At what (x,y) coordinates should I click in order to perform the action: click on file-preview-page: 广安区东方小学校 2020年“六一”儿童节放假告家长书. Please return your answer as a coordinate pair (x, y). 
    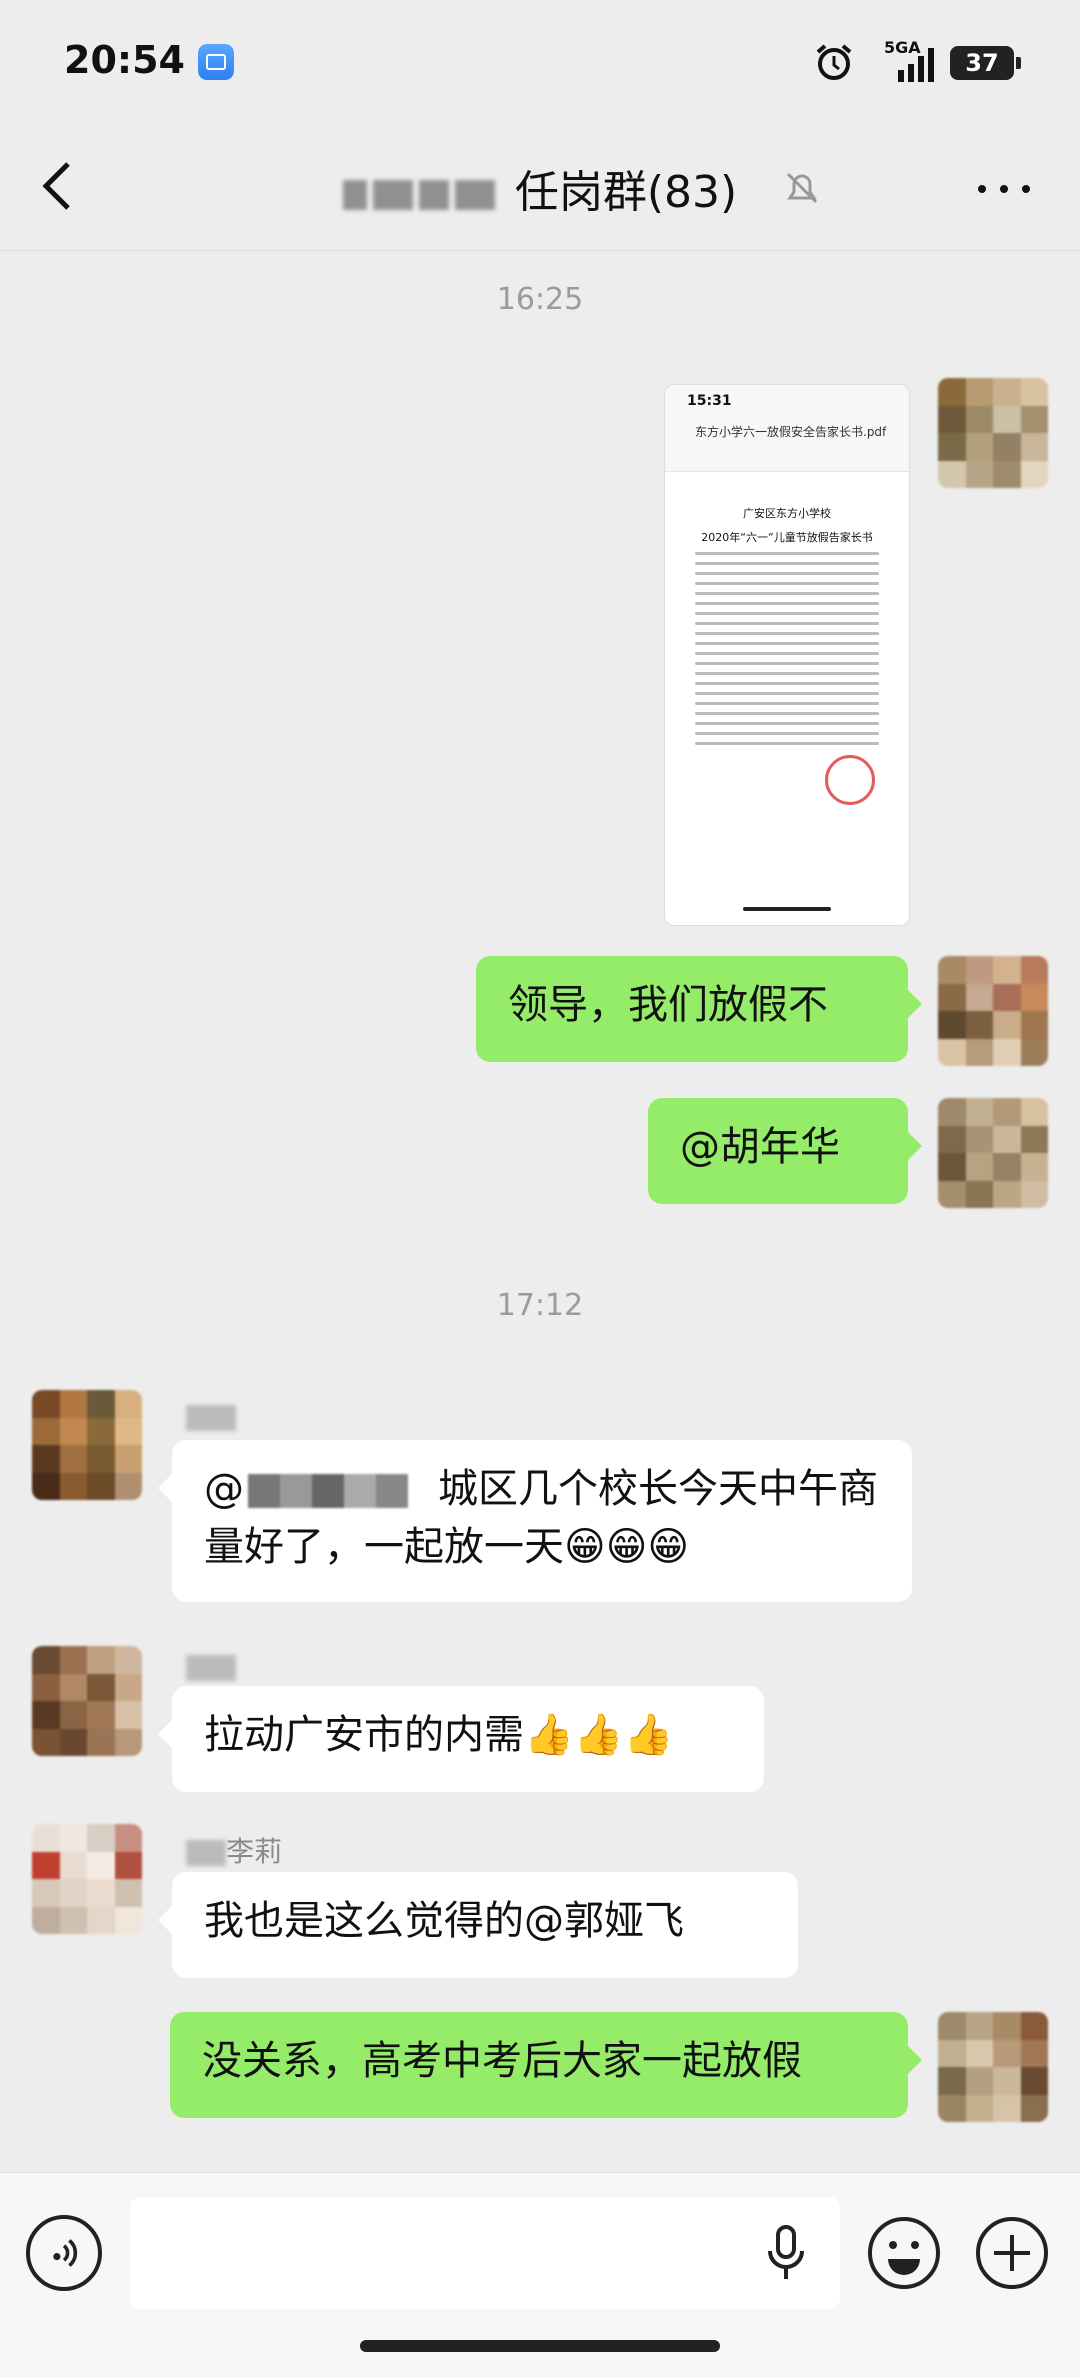
    Looking at the image, I should click on (787, 650).